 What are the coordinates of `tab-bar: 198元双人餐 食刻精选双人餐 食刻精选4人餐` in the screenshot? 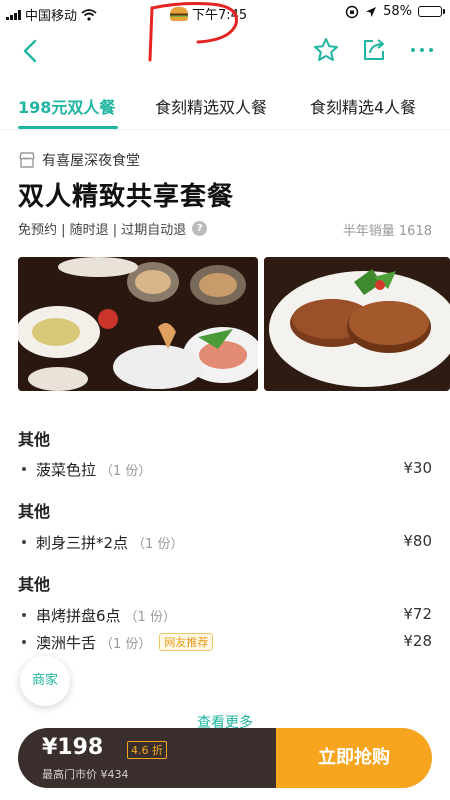 It's located at (225, 105).